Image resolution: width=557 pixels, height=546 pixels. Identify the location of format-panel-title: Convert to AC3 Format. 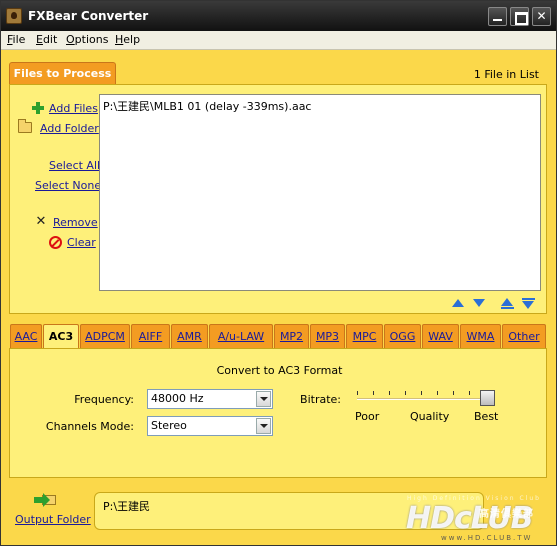
(279, 370).